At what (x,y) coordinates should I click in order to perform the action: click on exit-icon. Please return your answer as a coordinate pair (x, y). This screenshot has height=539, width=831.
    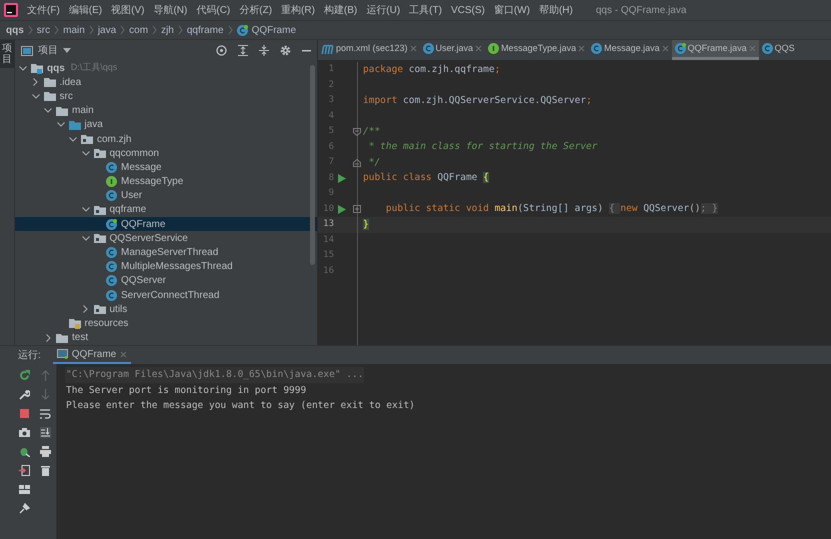
    Looking at the image, I should click on (24, 470).